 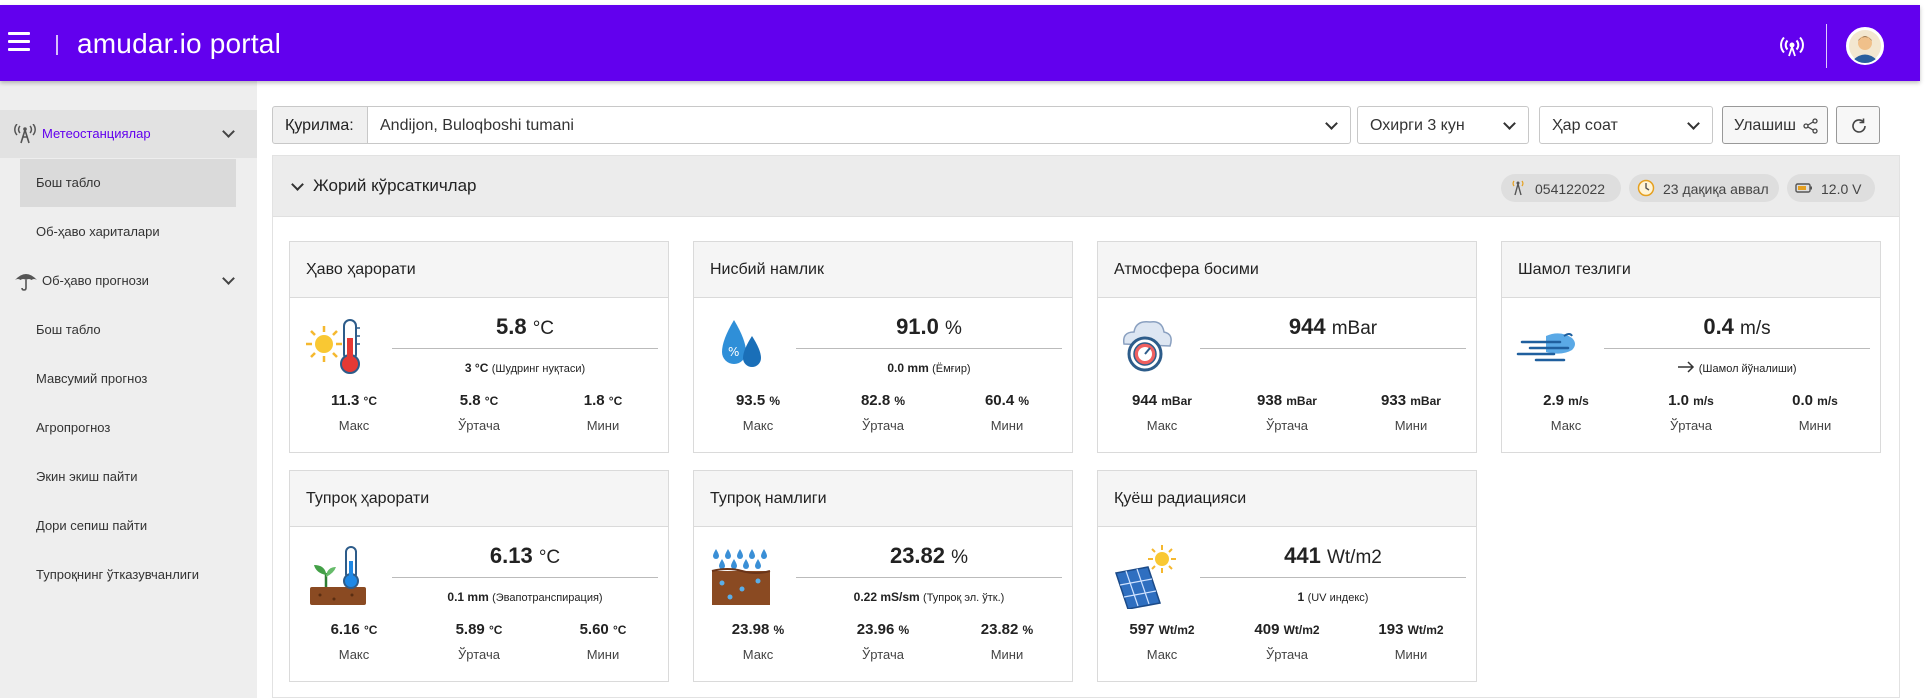 What do you see at coordinates (1859, 128) in the screenshot?
I see `refresh-icon` at bounding box center [1859, 128].